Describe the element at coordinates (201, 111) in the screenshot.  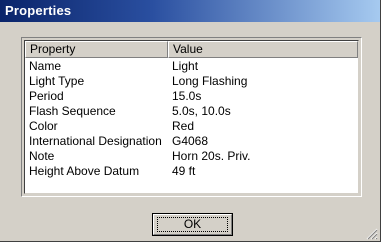
I see `value-cell: 5.0s, 10.0s` at that location.